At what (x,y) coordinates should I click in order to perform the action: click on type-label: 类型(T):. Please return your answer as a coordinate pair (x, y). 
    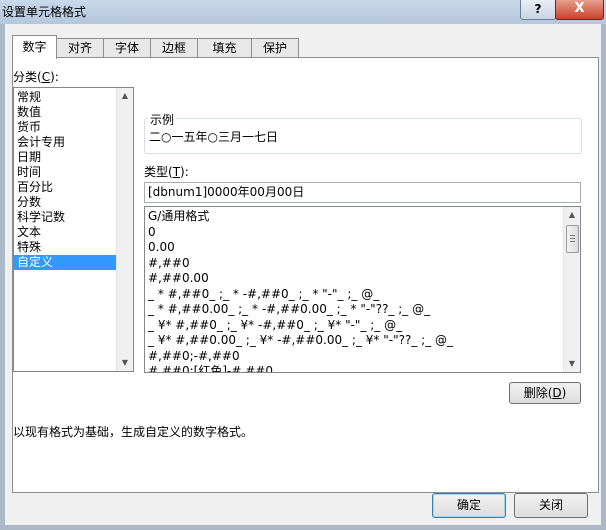
    Looking at the image, I should click on (166, 172).